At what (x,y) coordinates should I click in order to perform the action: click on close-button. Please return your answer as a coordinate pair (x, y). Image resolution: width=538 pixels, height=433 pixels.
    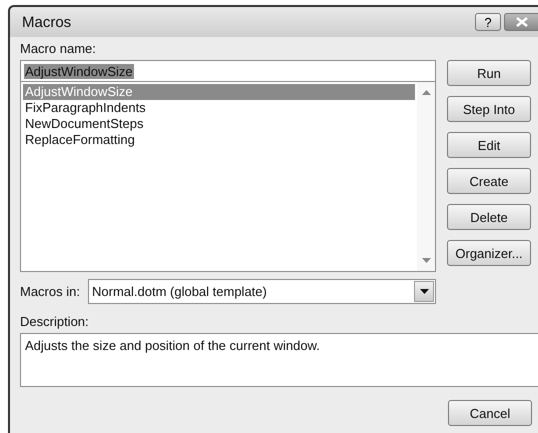
    Looking at the image, I should click on (521, 22).